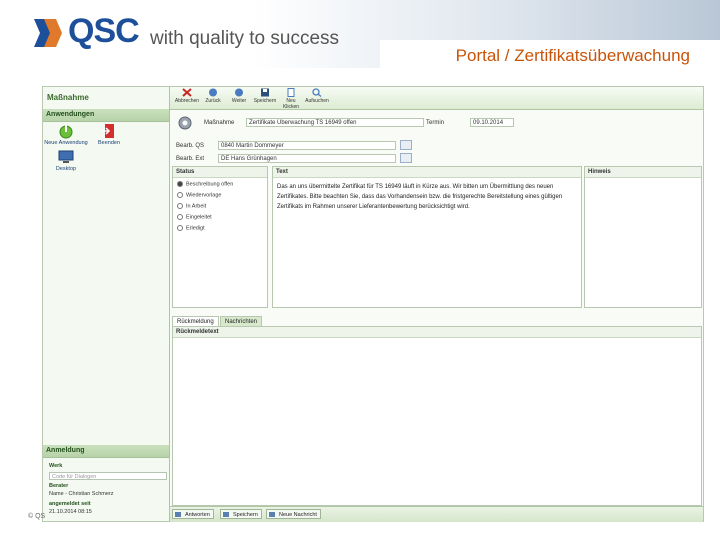  I want to click on search-icon, so click(317, 92).